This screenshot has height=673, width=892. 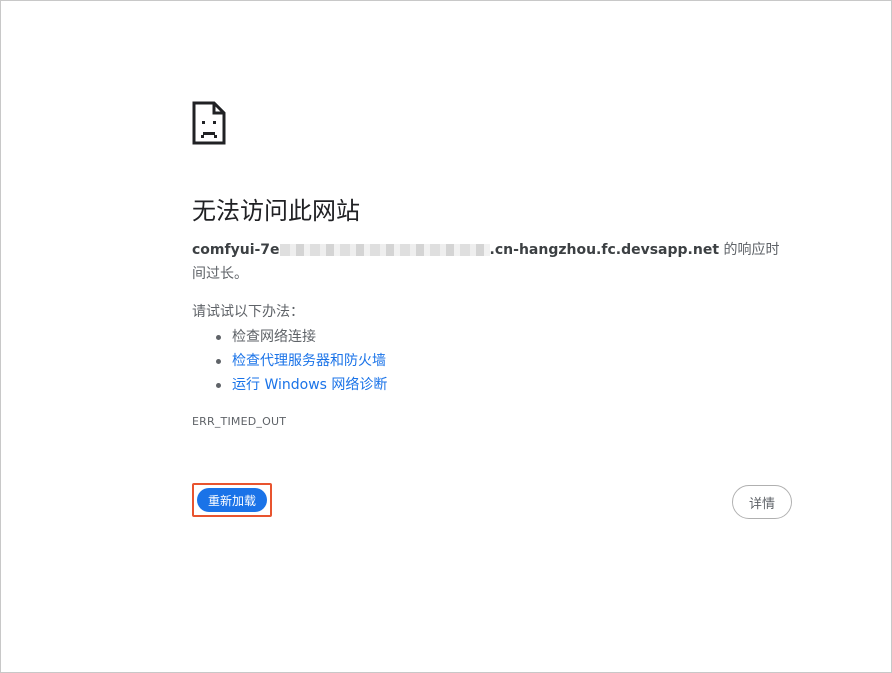 I want to click on suggestion-run-diagnostics: 运行 Windows 网络诊断, so click(x=289, y=385).